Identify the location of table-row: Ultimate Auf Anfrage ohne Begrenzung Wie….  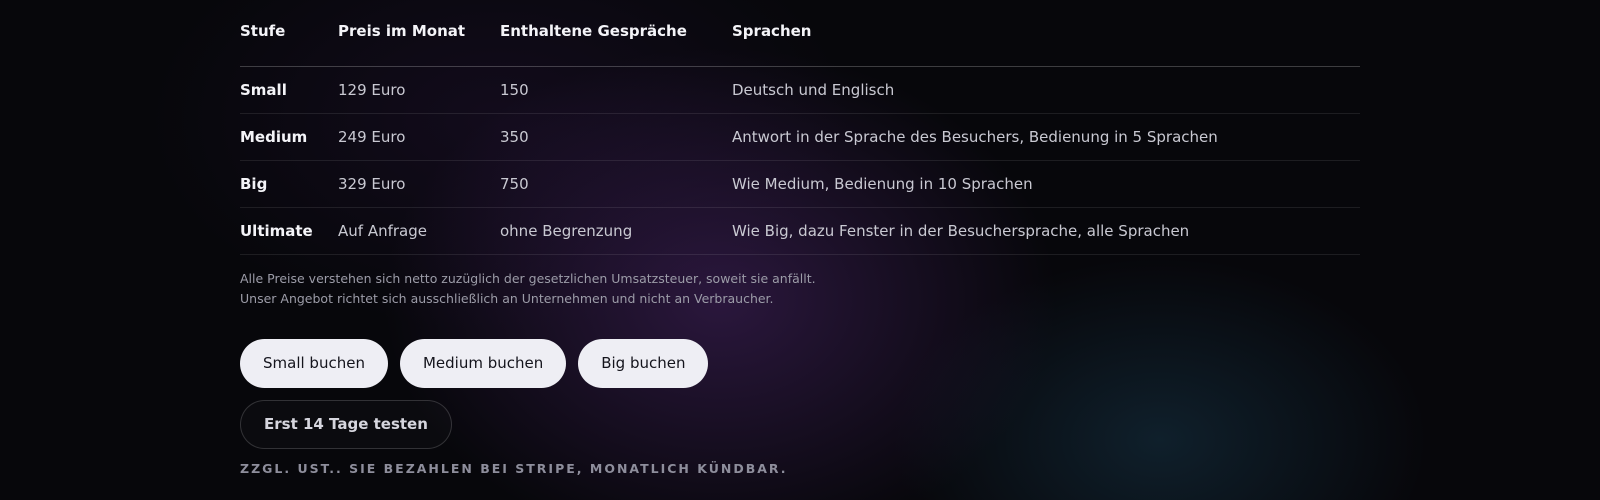
(800, 231).